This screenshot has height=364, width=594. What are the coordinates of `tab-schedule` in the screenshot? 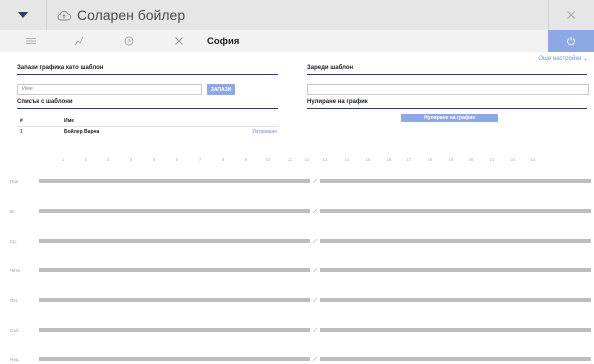 It's located at (129, 41).